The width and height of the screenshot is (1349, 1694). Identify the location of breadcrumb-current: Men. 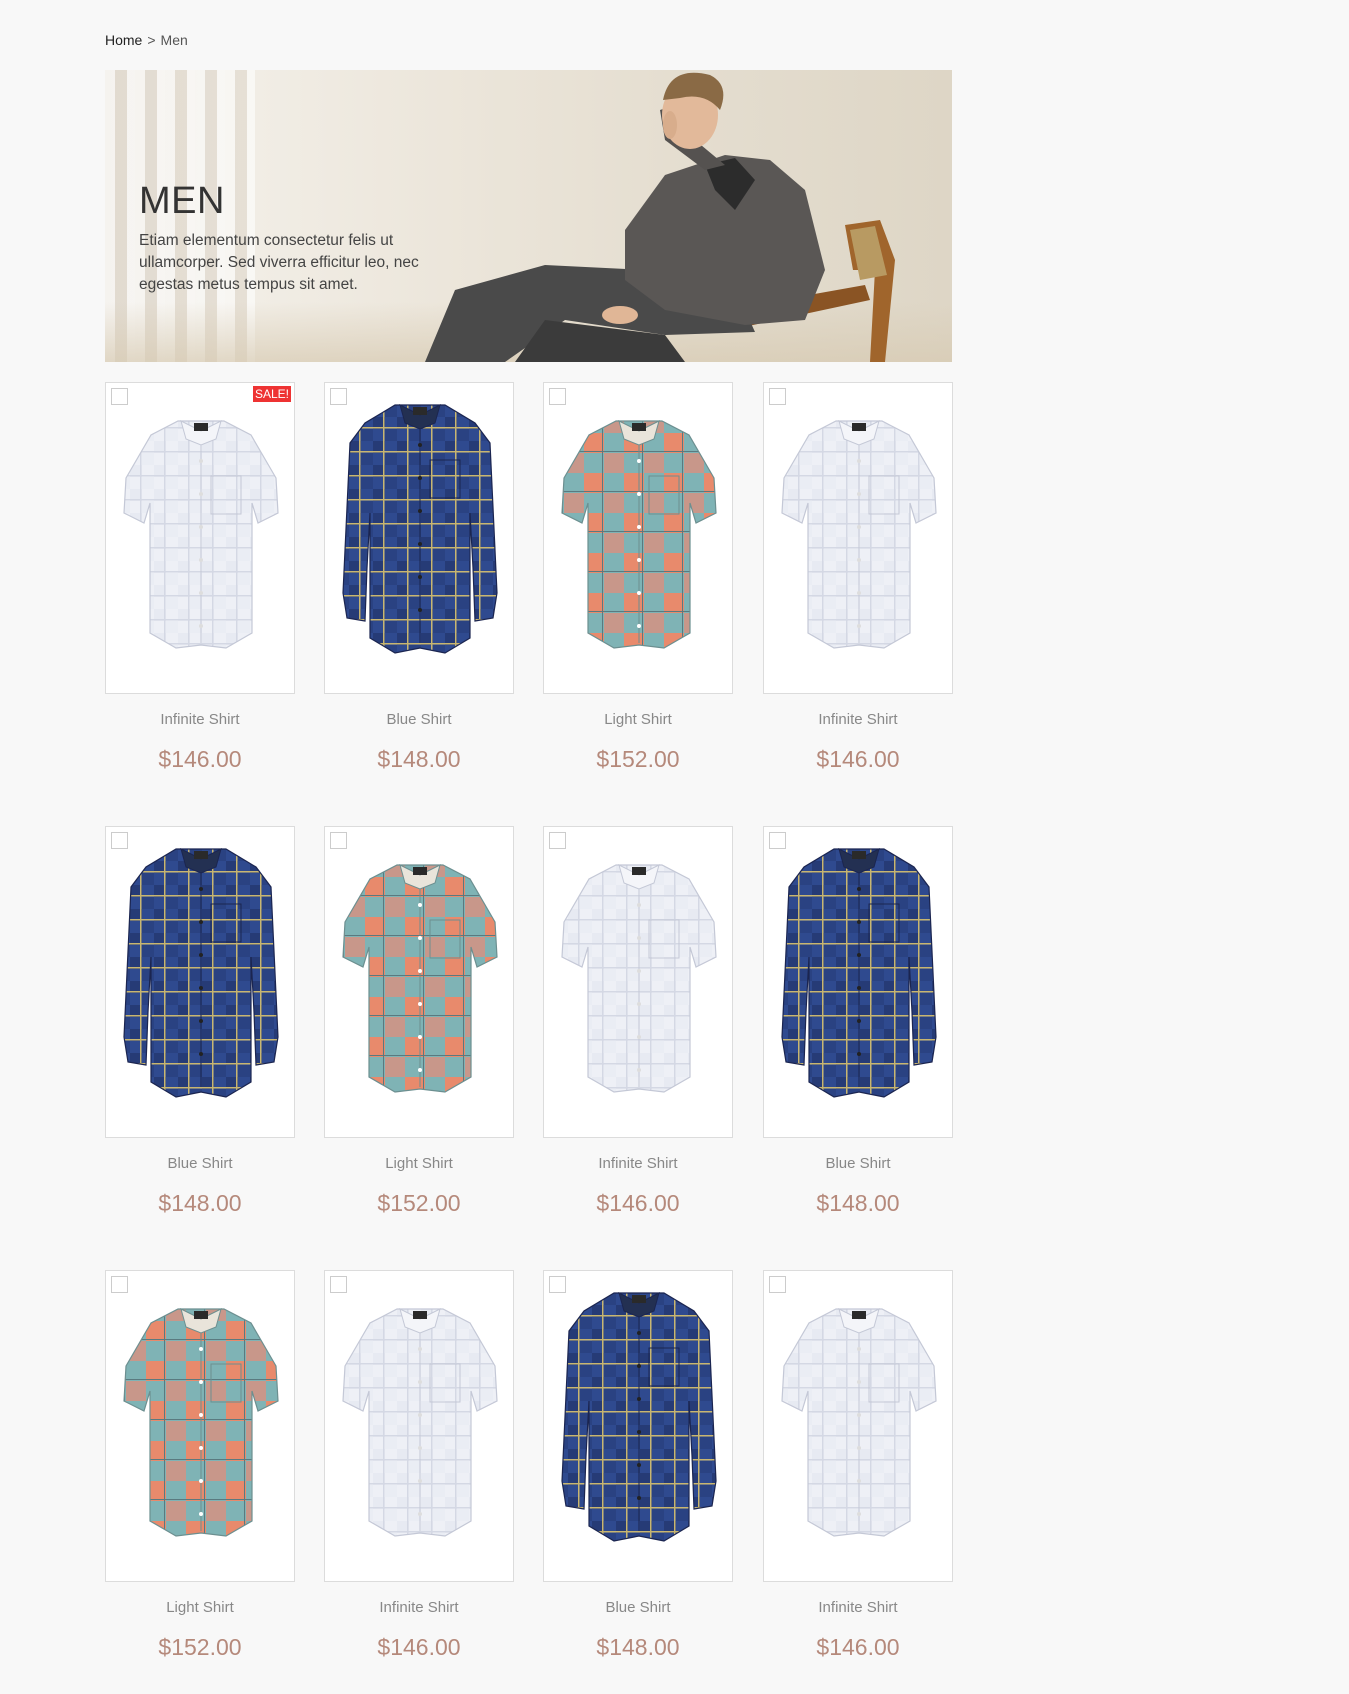
(174, 40).